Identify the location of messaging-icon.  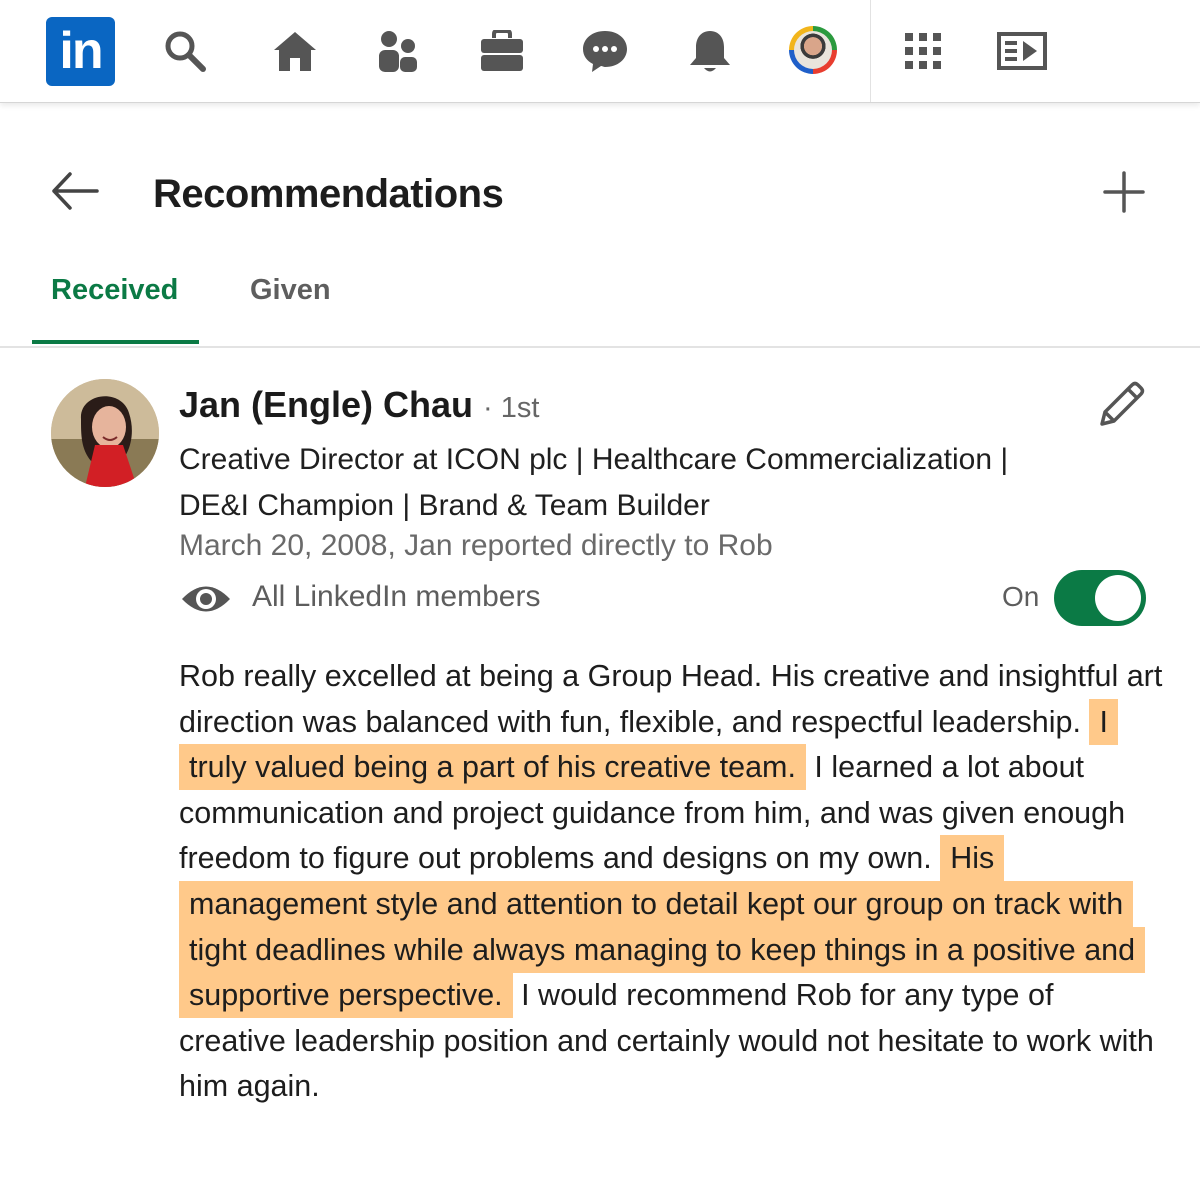
(605, 51).